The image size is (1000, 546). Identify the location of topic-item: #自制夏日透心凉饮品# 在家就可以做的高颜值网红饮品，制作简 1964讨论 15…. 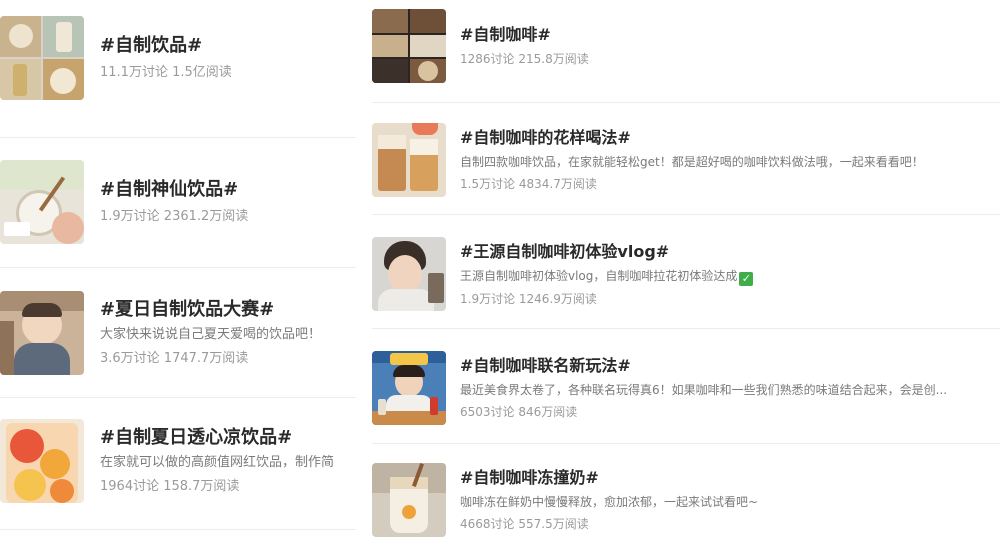
(178, 461).